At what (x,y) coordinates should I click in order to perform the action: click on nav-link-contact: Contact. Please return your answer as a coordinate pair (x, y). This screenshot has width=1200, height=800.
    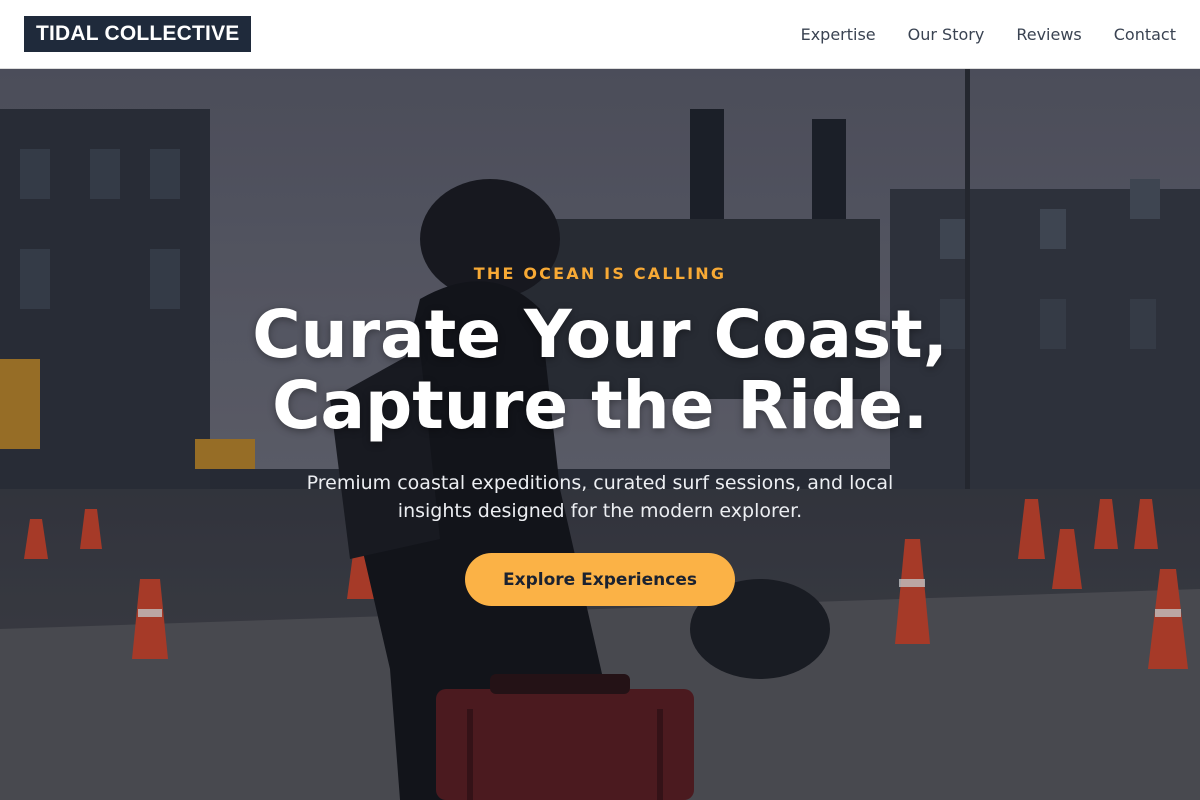
    Looking at the image, I should click on (1145, 34).